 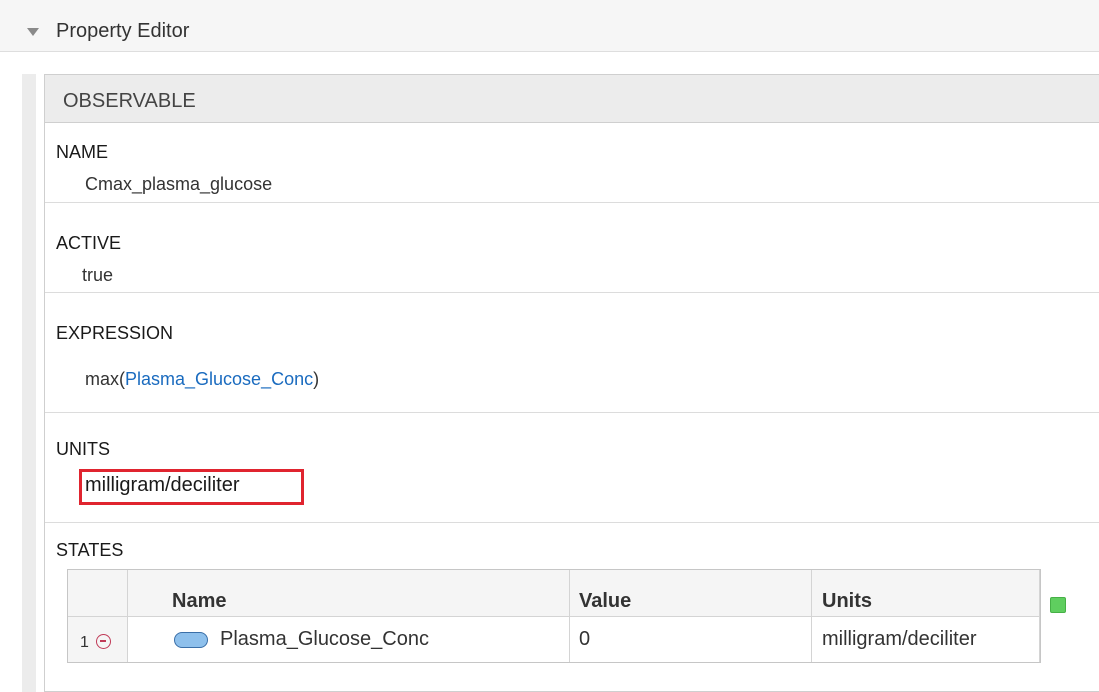 I want to click on name-label: NAME, so click(x=82, y=152).